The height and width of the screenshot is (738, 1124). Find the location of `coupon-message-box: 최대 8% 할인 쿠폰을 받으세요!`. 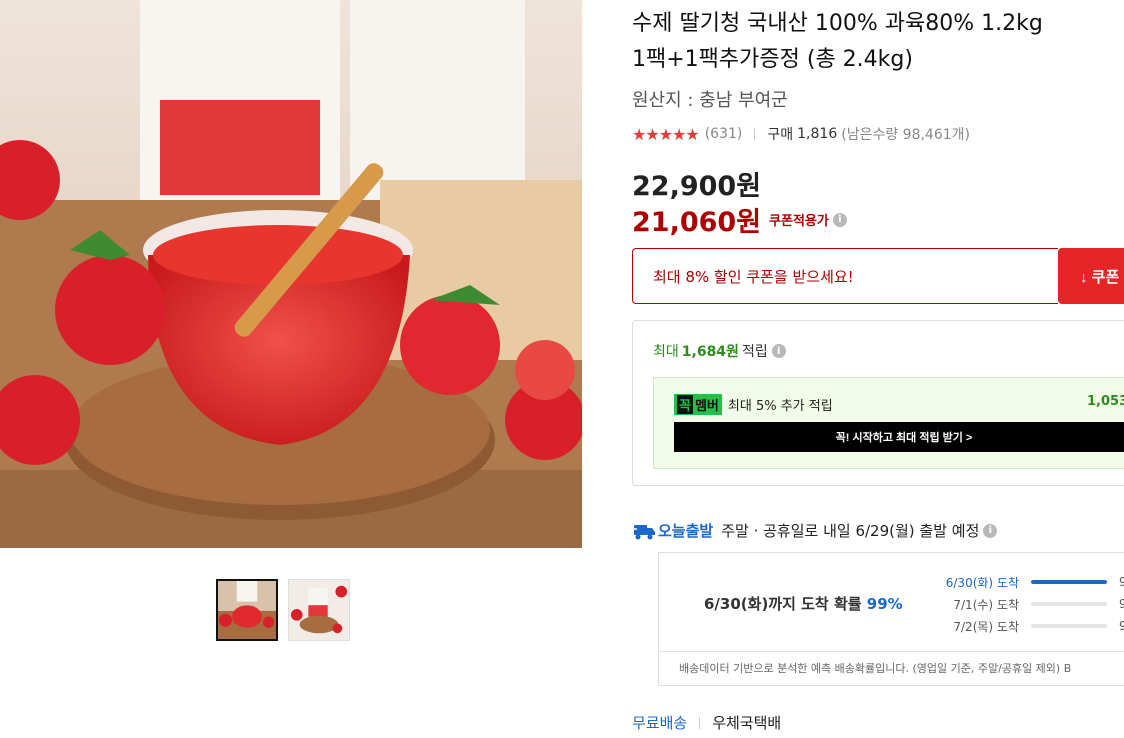

coupon-message-box: 최대 8% 할인 쿠폰을 받으세요! is located at coordinates (845, 276).